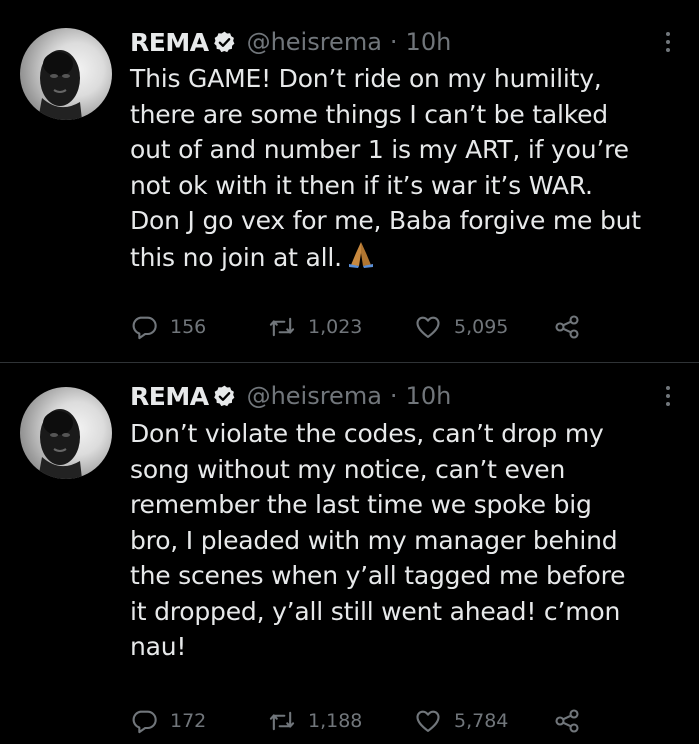 The height and width of the screenshot is (744, 699). Describe the element at coordinates (188, 327) in the screenshot. I see `reply-count: 156` at that location.